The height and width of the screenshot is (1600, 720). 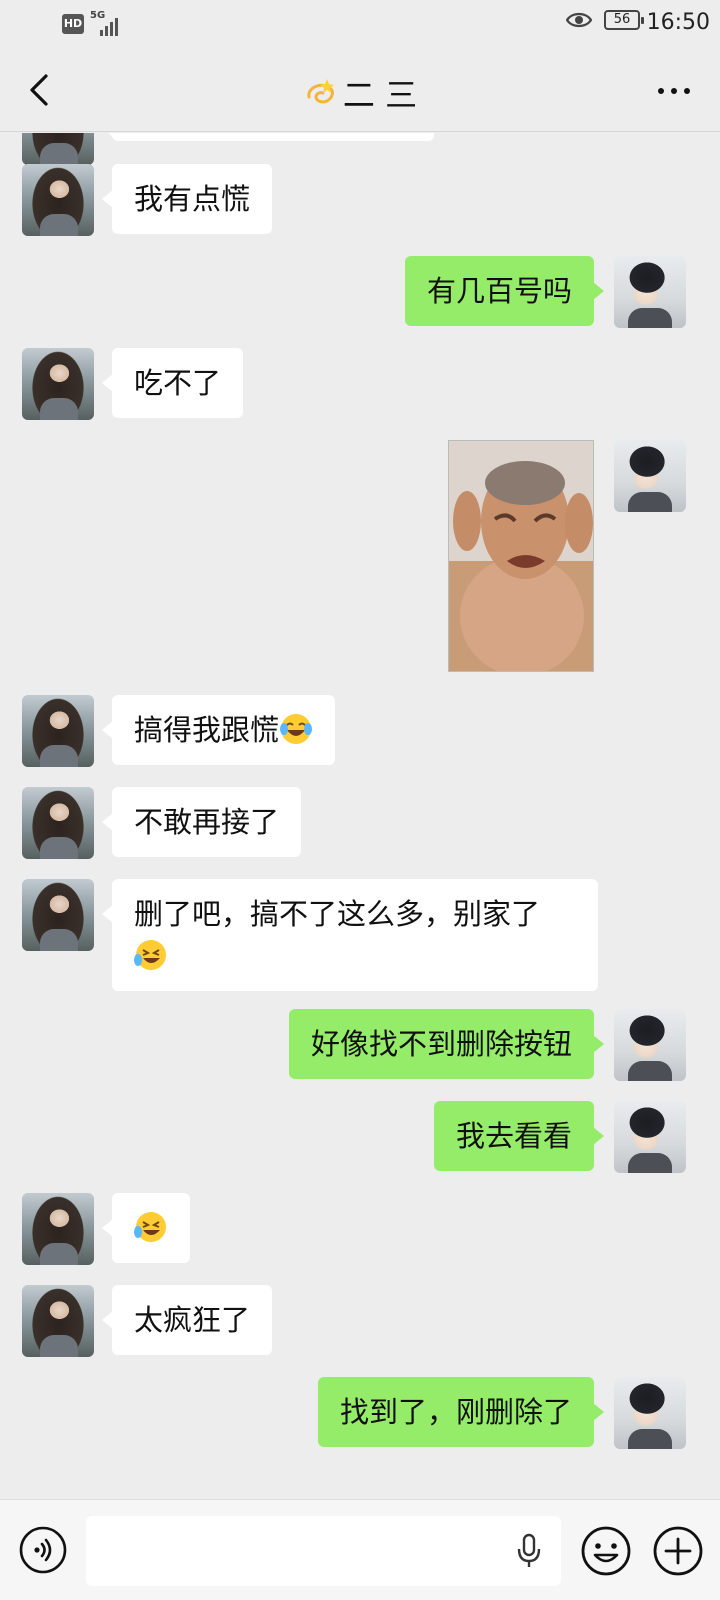 I want to click on battery-indicator: 56, so click(x=624, y=20).